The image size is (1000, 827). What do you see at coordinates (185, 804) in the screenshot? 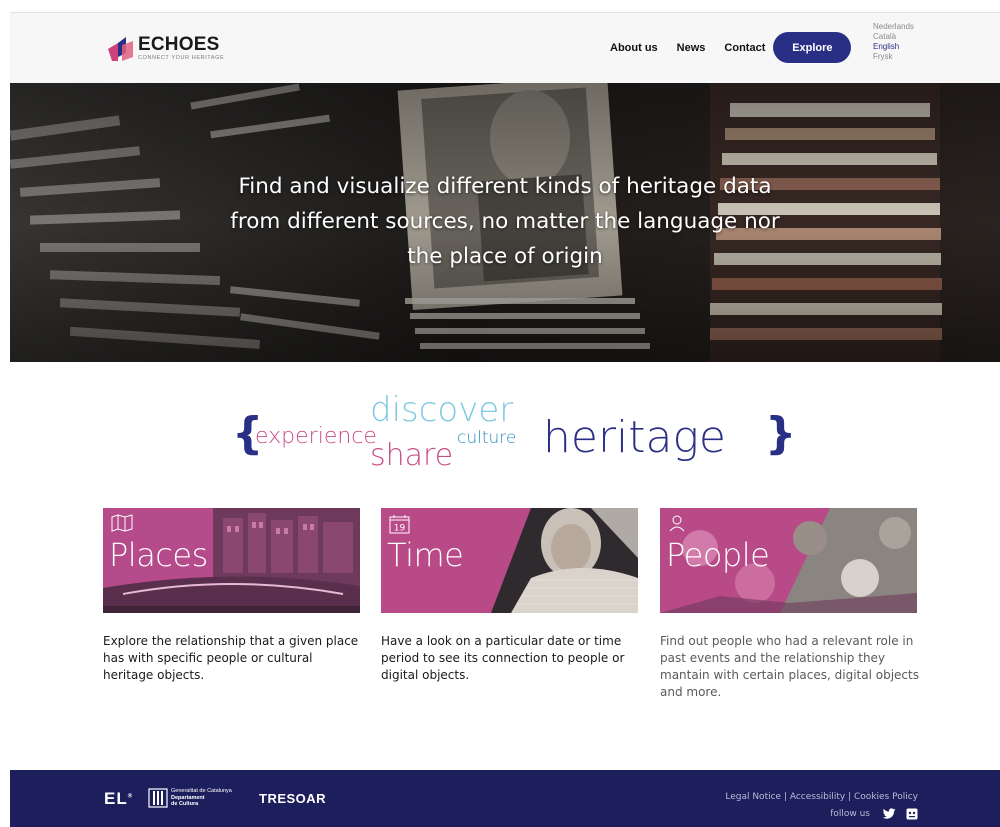
I see `gencat-line-3: de Cultura` at bounding box center [185, 804].